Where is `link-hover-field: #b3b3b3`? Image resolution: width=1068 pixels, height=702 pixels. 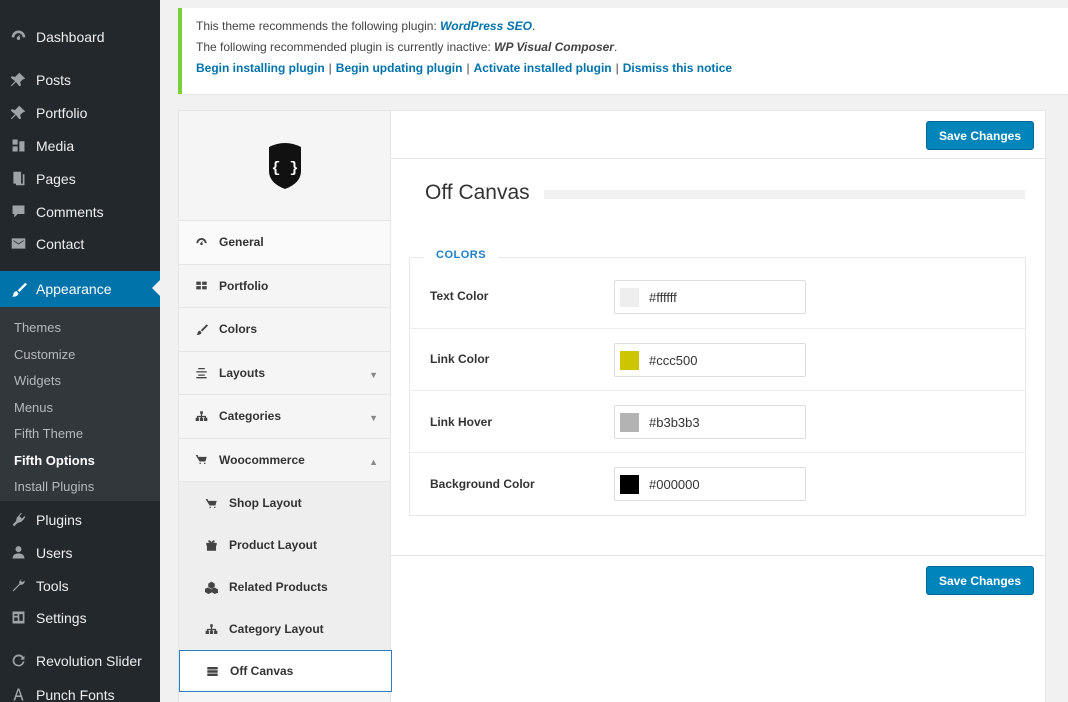
link-hover-field: #b3b3b3 is located at coordinates (710, 422).